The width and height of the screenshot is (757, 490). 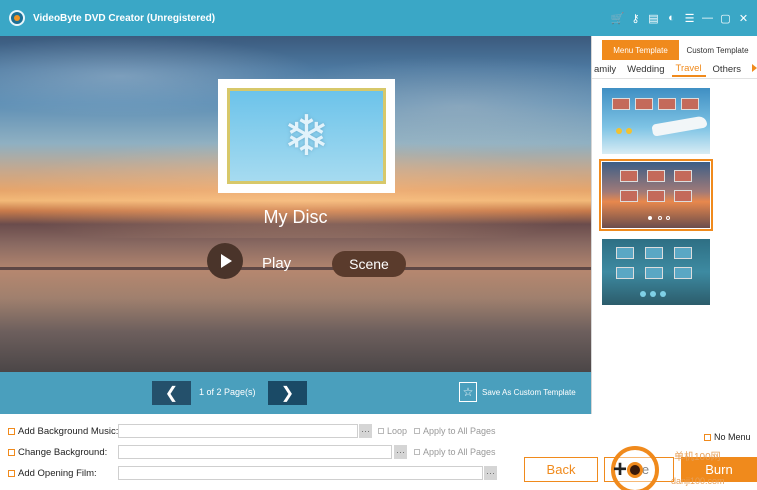 I want to click on no-menu-checkbox, so click(x=707, y=437).